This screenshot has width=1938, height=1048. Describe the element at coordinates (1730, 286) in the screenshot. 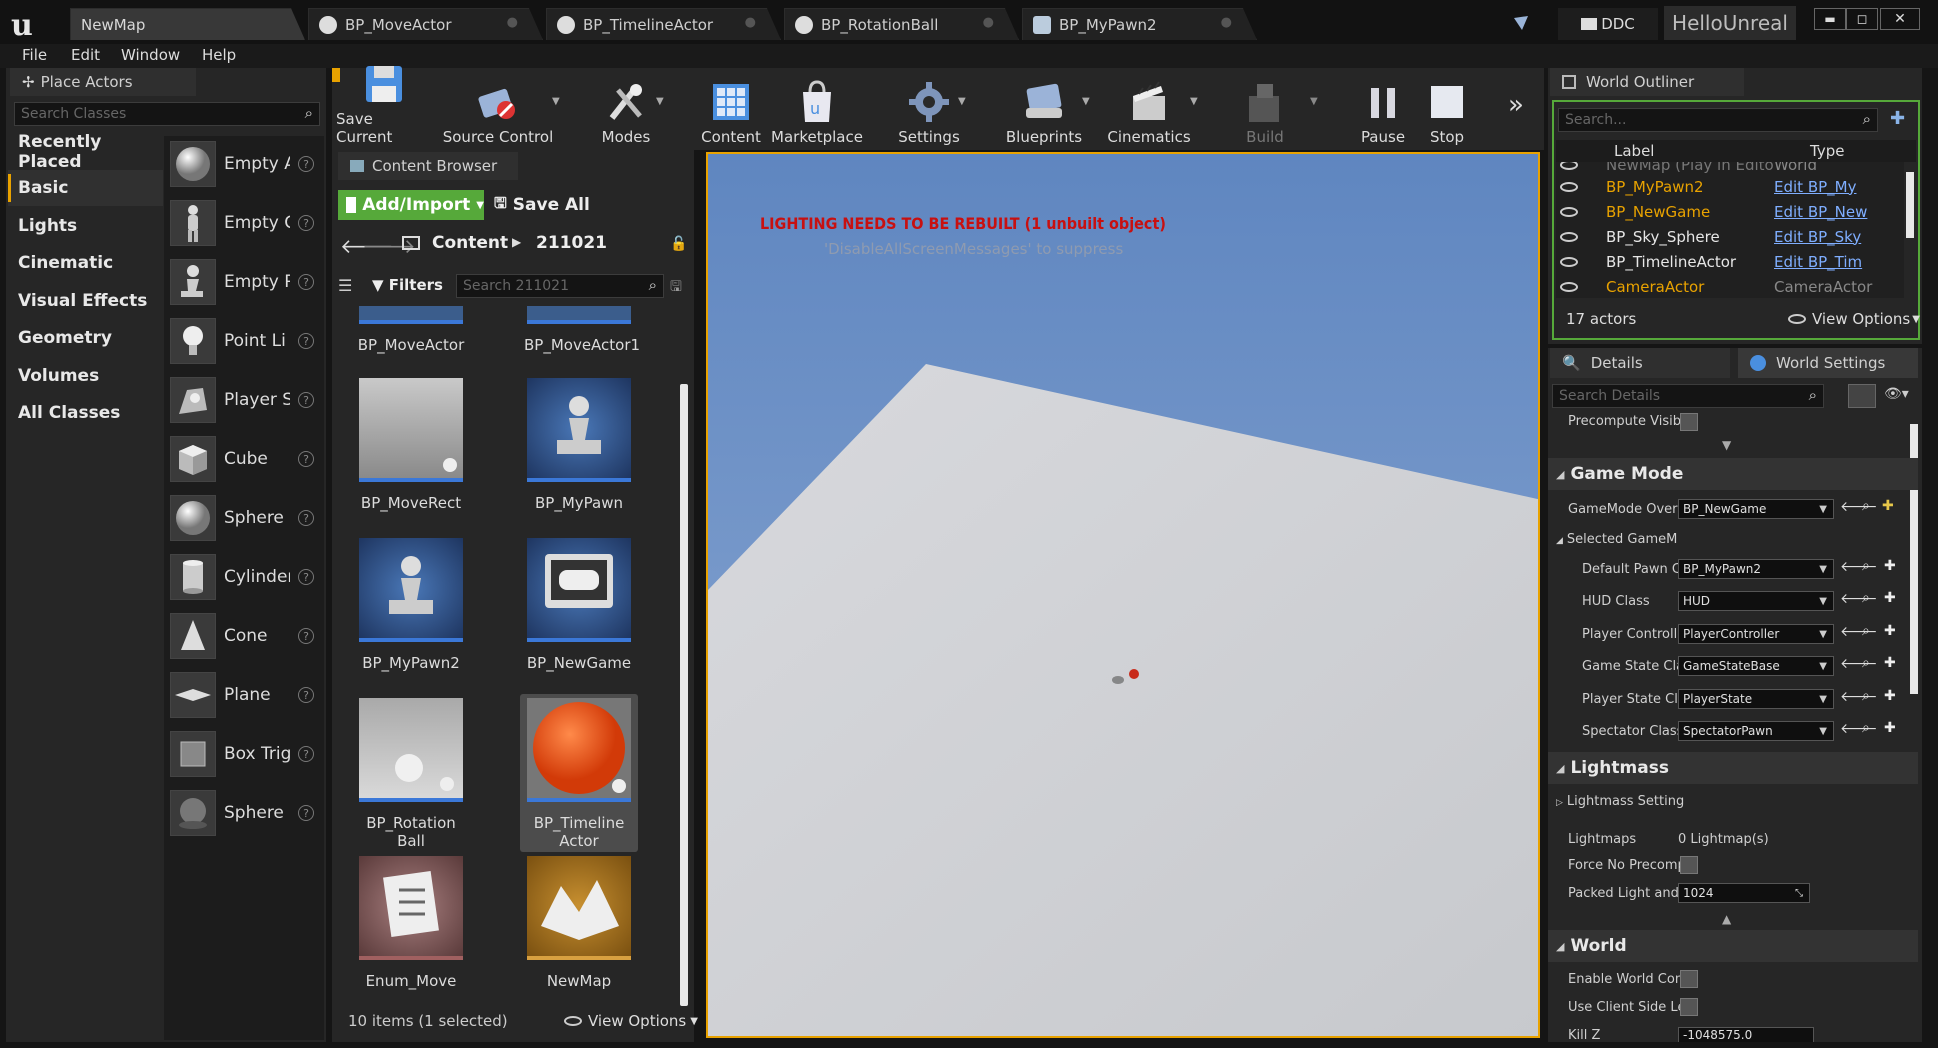

I see `outliner-row-cameraactor: CameraActor CameraActor` at that location.